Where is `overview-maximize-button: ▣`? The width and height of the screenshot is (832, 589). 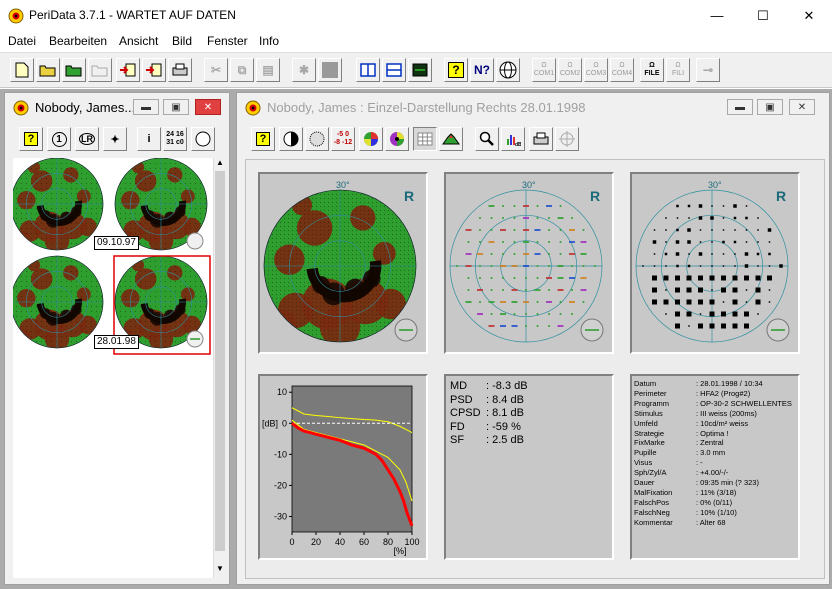 overview-maximize-button: ▣ is located at coordinates (176, 107).